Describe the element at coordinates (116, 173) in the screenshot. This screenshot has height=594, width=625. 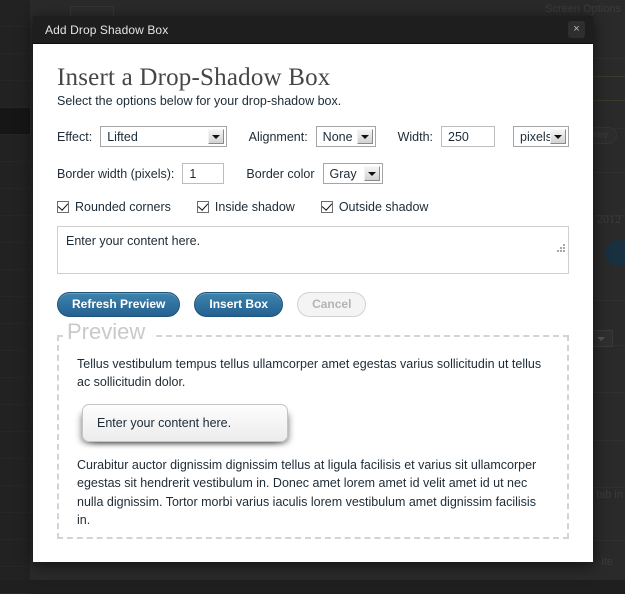
I see `border-width-label: Border width (pixels):` at that location.